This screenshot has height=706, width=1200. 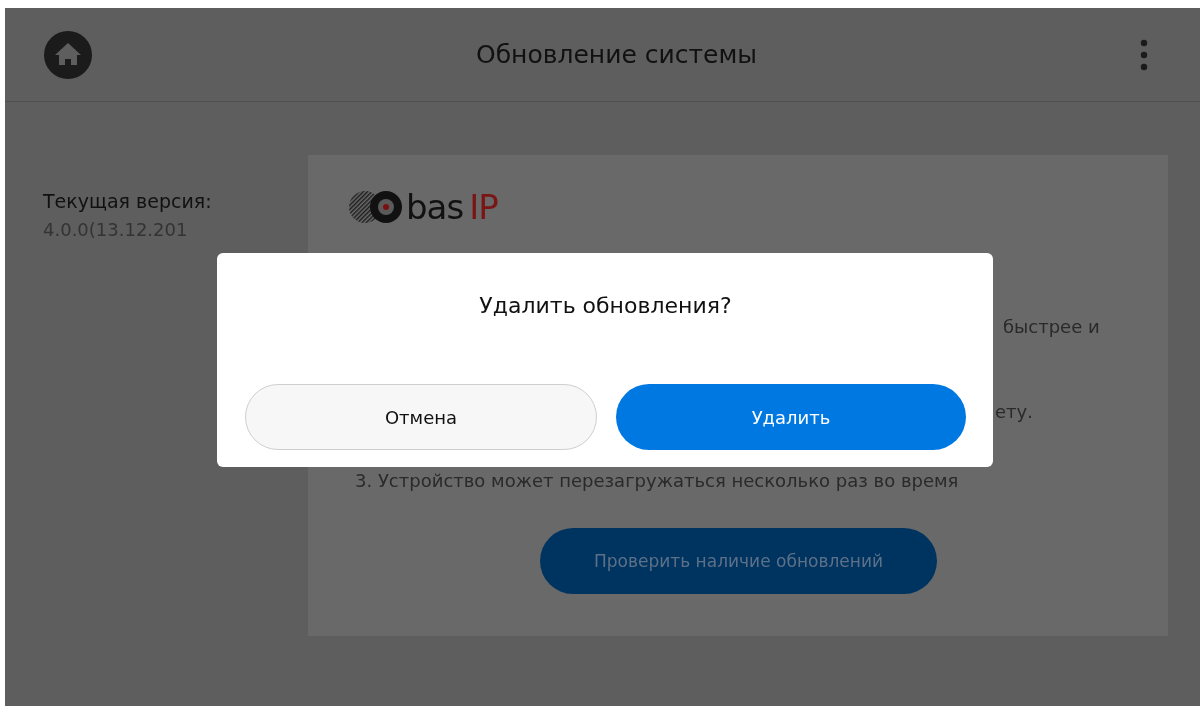 I want to click on version-label: Текущая версия:, so click(x=128, y=201).